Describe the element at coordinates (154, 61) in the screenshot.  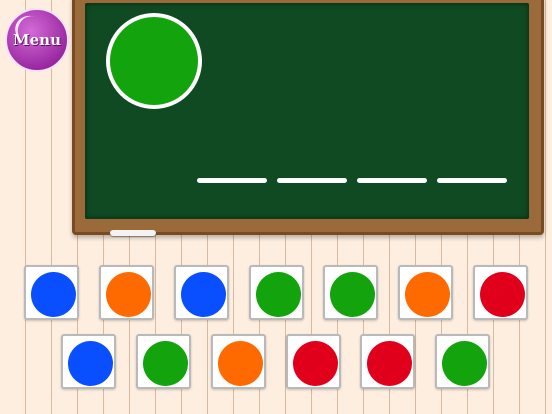
I see `target-color-circle` at that location.